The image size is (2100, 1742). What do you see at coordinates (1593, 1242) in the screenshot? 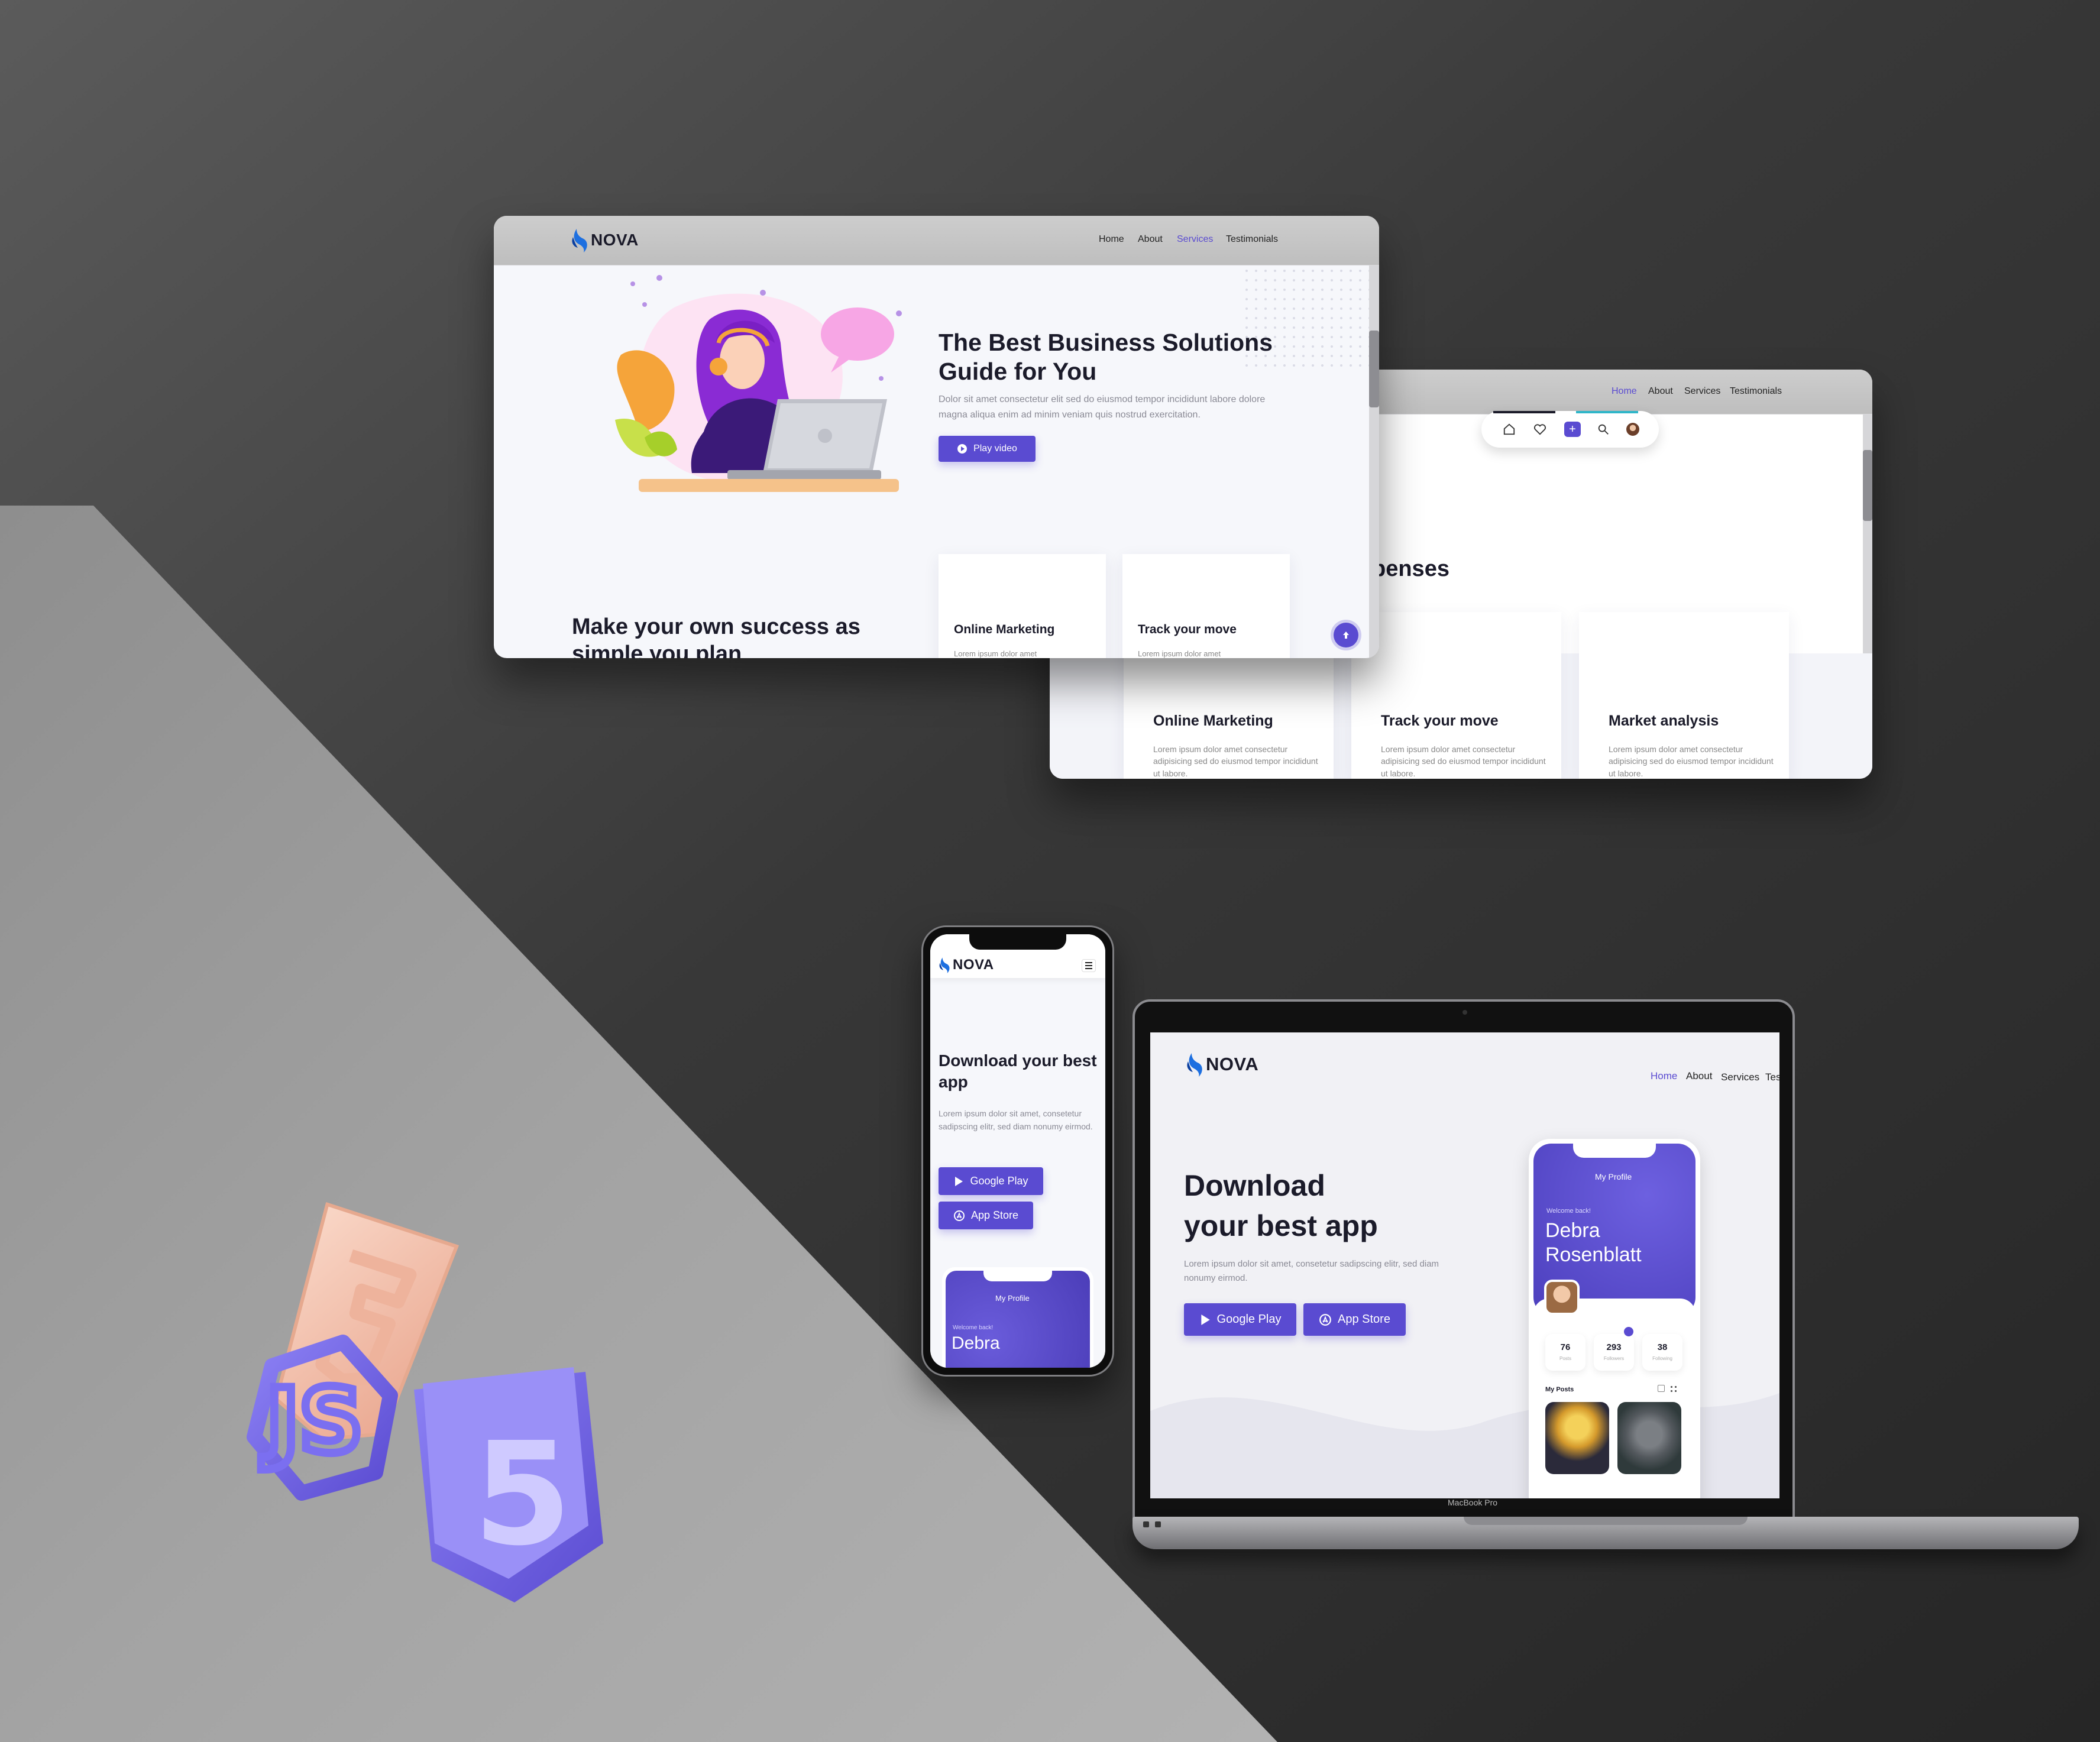
I see `profile-name: Debra Rosenblatt` at bounding box center [1593, 1242].